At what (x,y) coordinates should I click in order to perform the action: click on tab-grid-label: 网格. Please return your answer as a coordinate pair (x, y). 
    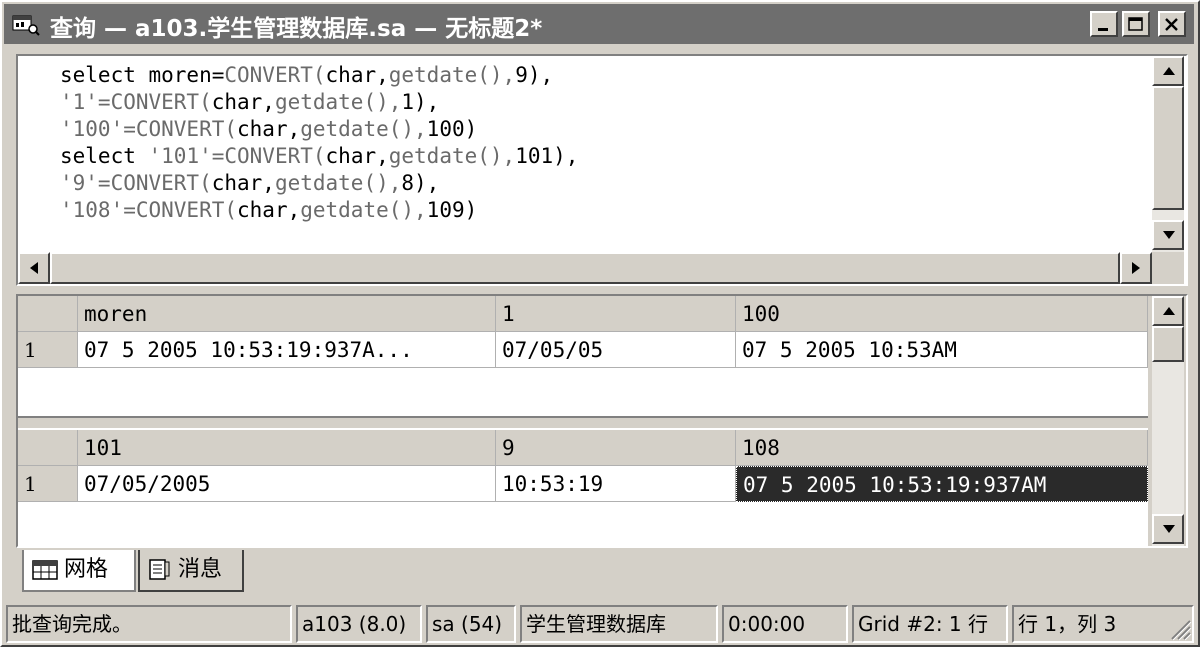
    Looking at the image, I should click on (86, 569).